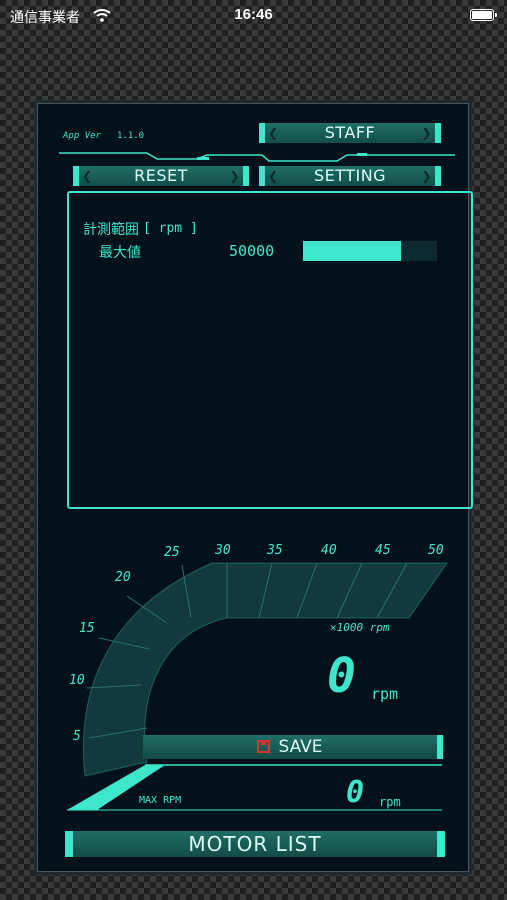 Image resolution: width=507 pixels, height=900 pixels. What do you see at coordinates (383, 550) in the screenshot?
I see `gauge-tick-label: 45` at bounding box center [383, 550].